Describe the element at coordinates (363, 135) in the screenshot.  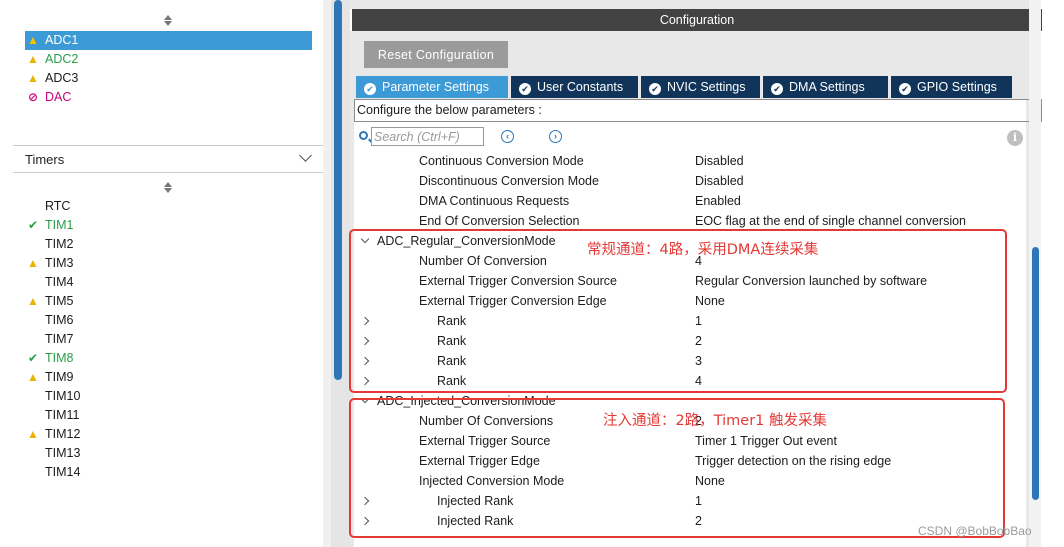
I see `search-icon` at that location.